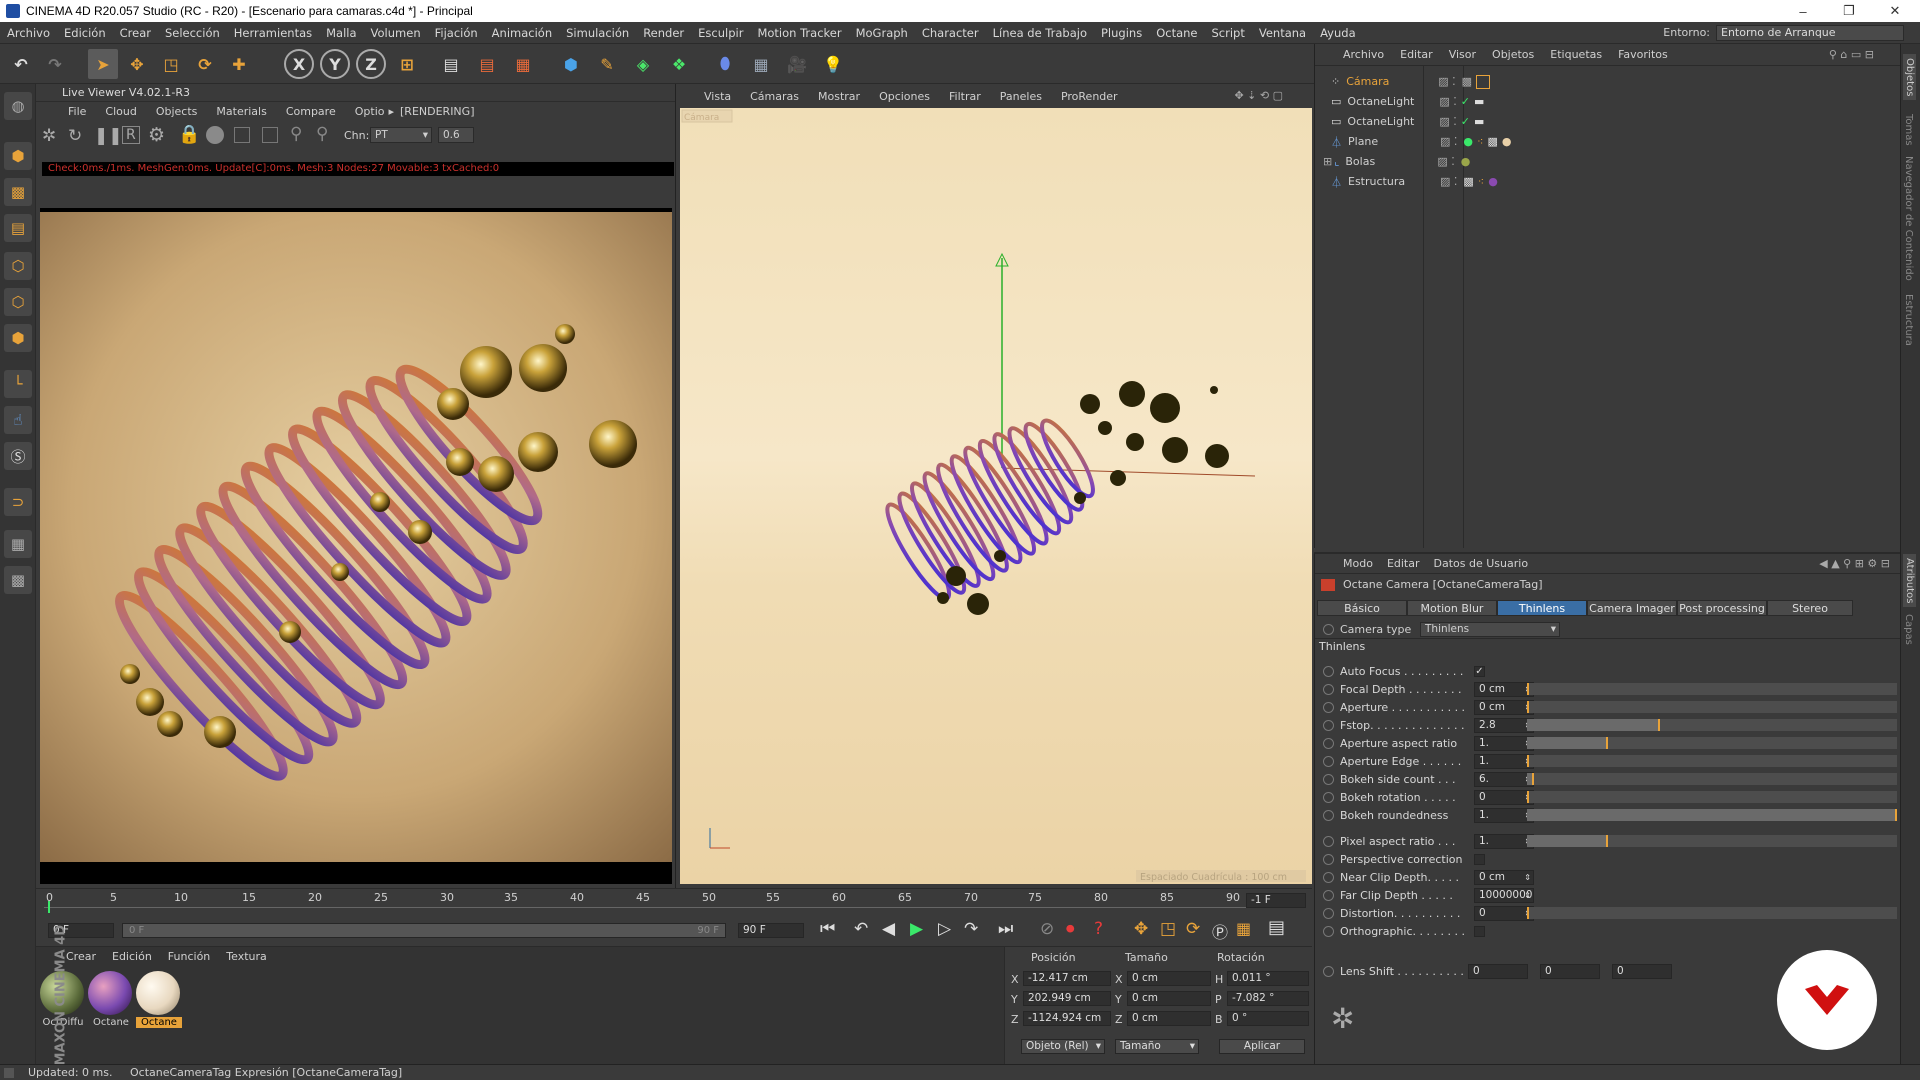 The height and width of the screenshot is (1080, 1920). Describe the element at coordinates (487, 64) in the screenshot. I see `render-picture-icon: ▤` at that location.